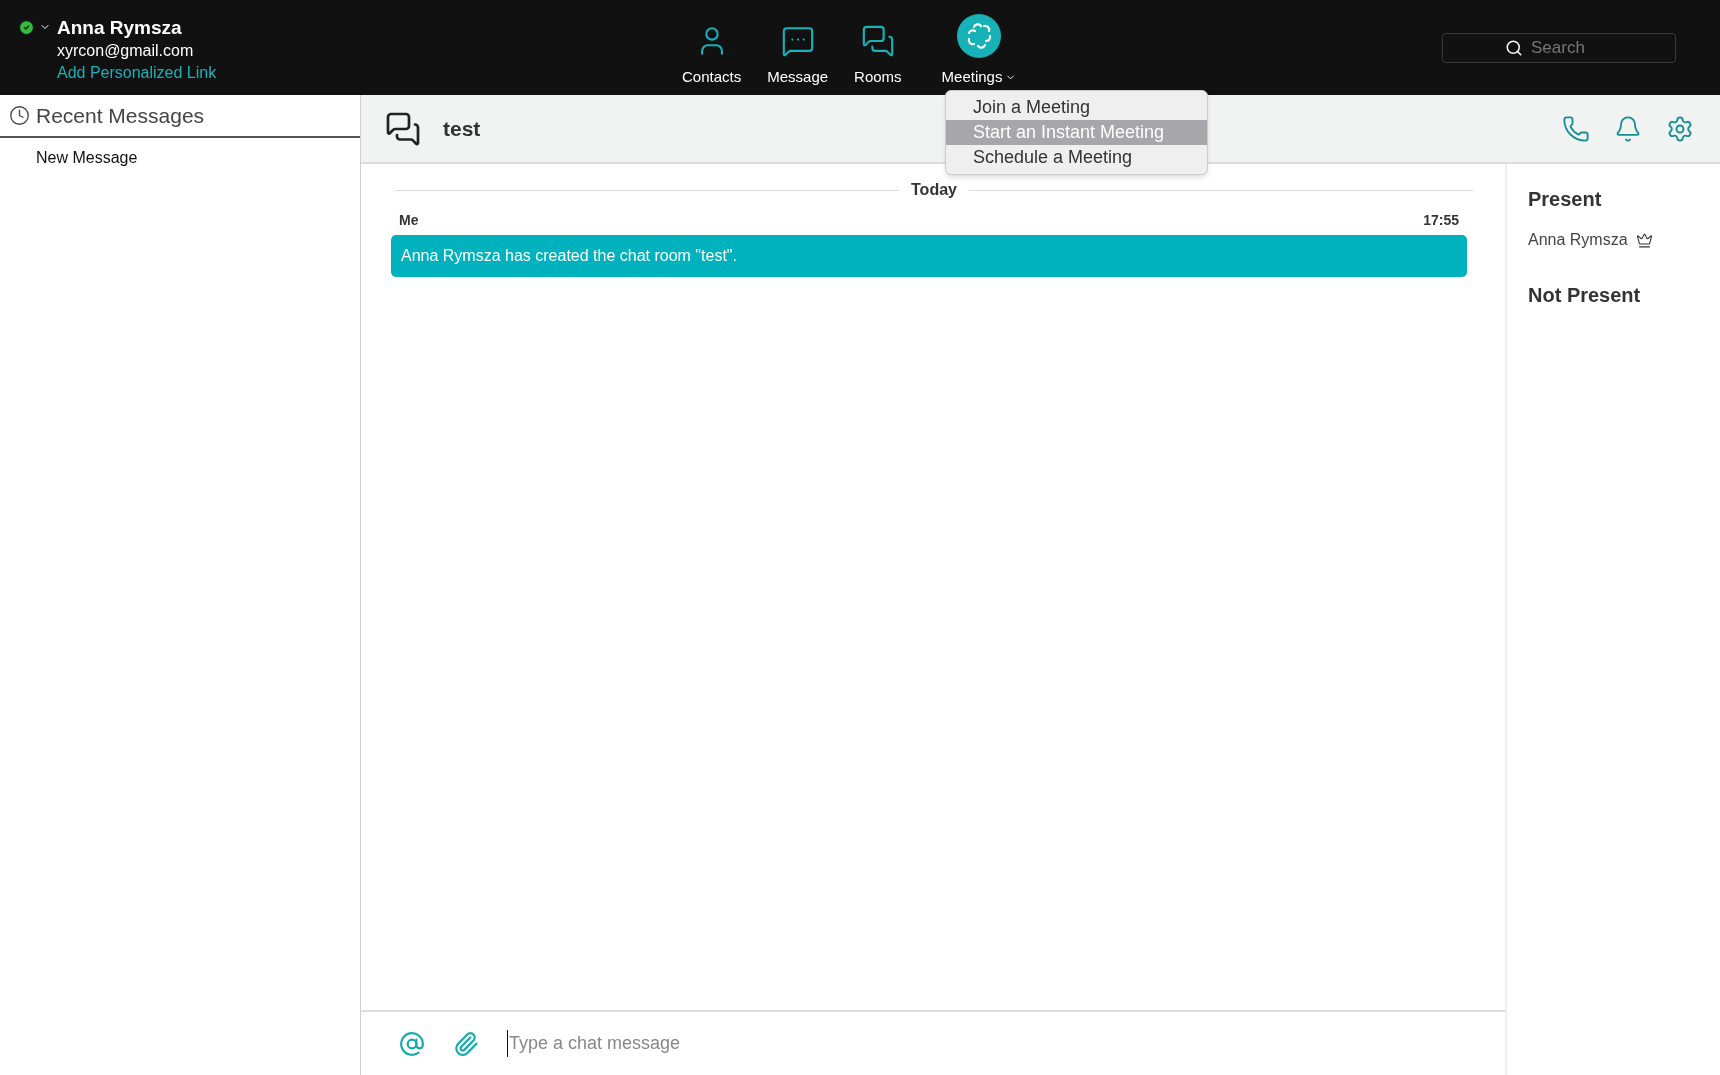 The image size is (1720, 1075). What do you see at coordinates (19, 115) in the screenshot?
I see `clock-icon` at bounding box center [19, 115].